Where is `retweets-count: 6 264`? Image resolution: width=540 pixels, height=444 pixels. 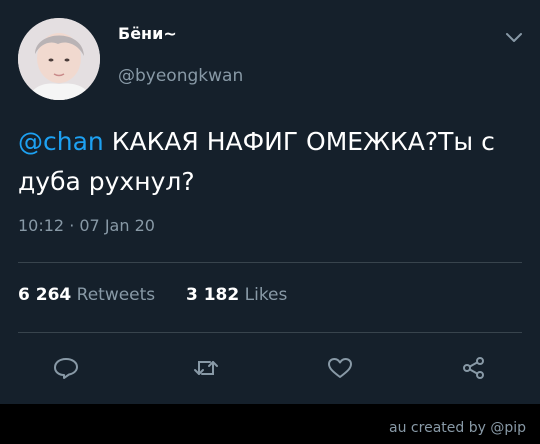
retweets-count: 6 264 is located at coordinates (44, 295).